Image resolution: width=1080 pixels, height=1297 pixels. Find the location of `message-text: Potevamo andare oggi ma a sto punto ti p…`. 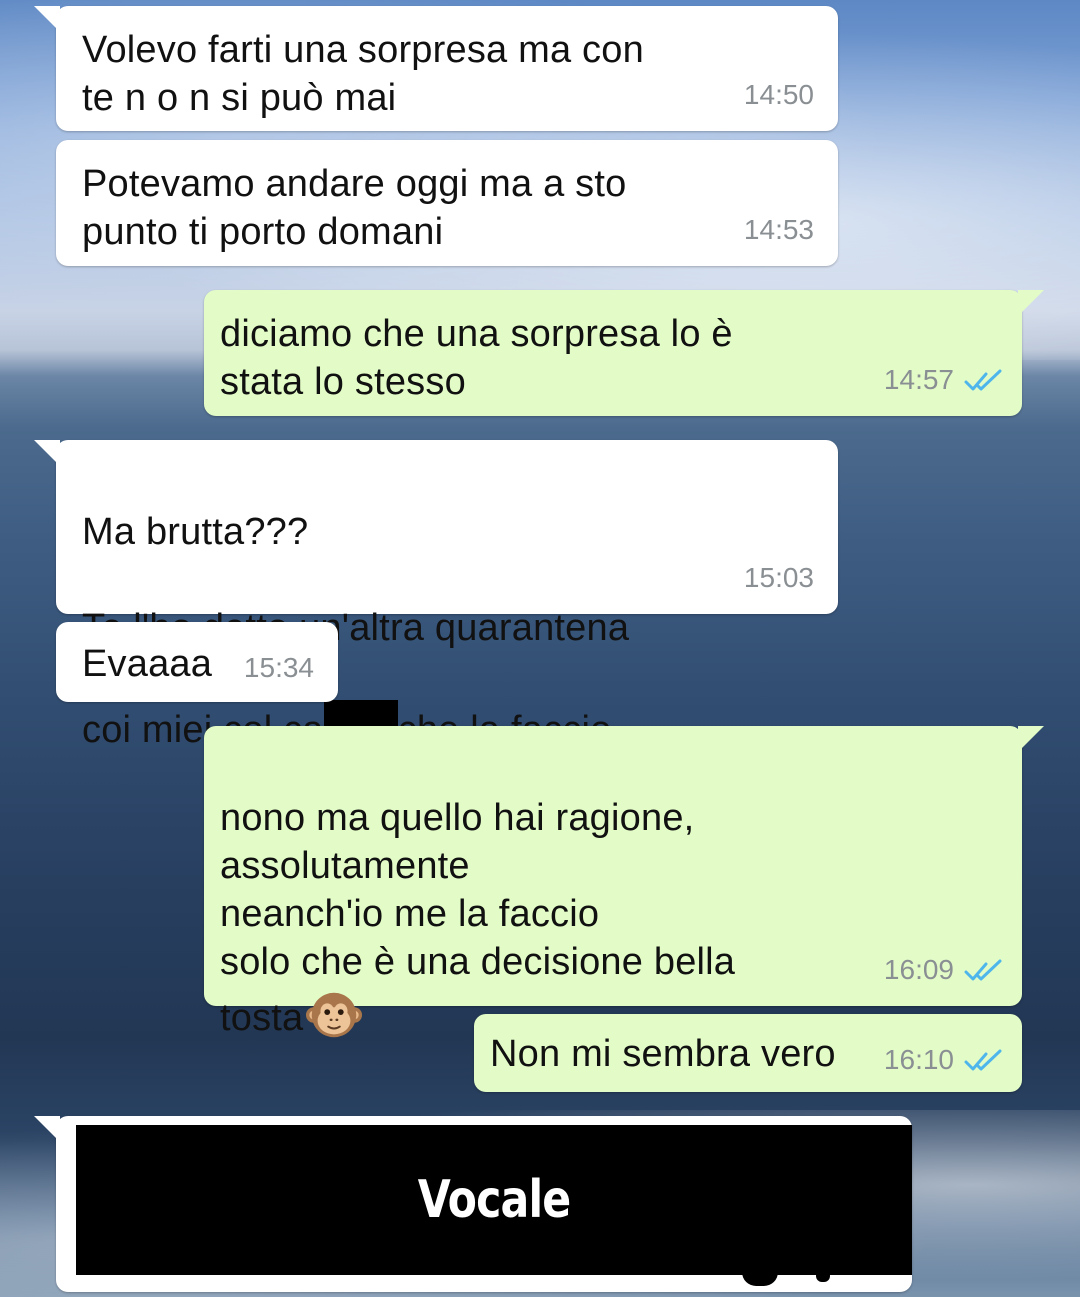

message-text: Potevamo andare oggi ma a sto punto ti p… is located at coordinates (354, 208).